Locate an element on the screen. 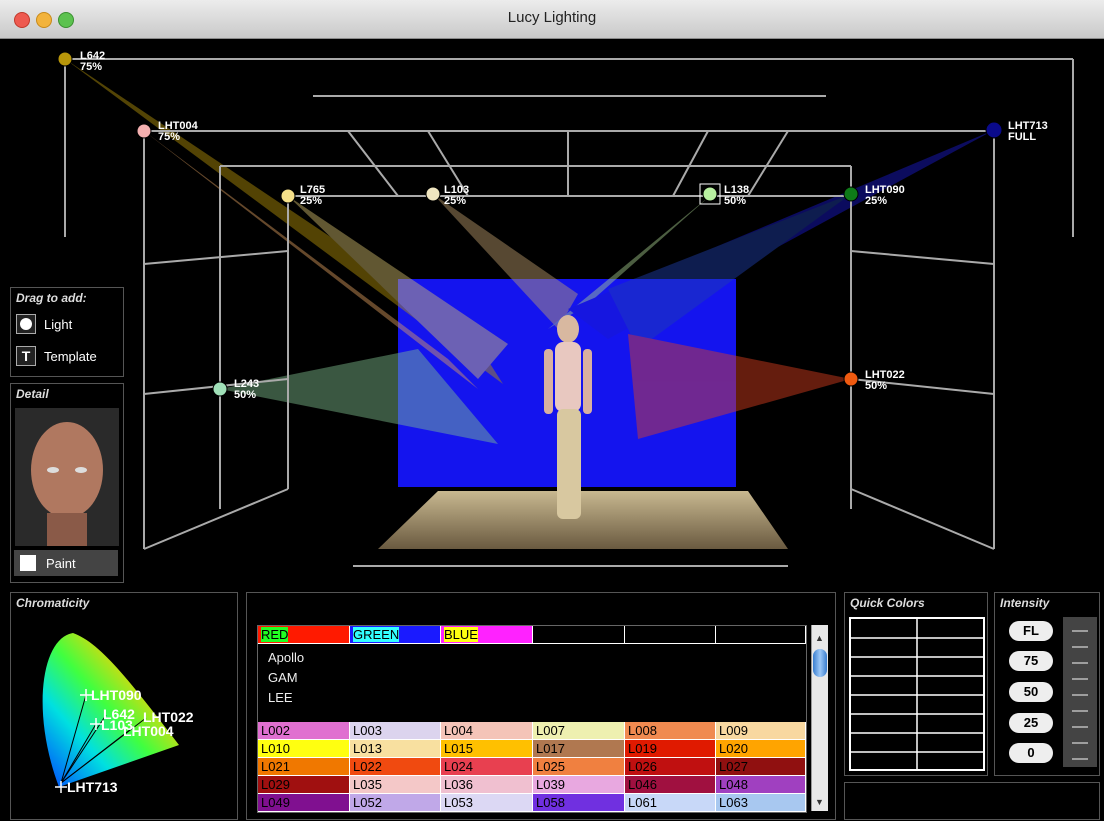 This screenshot has height=821, width=1104. gel-header-green: GREEN is located at coordinates (395, 635).